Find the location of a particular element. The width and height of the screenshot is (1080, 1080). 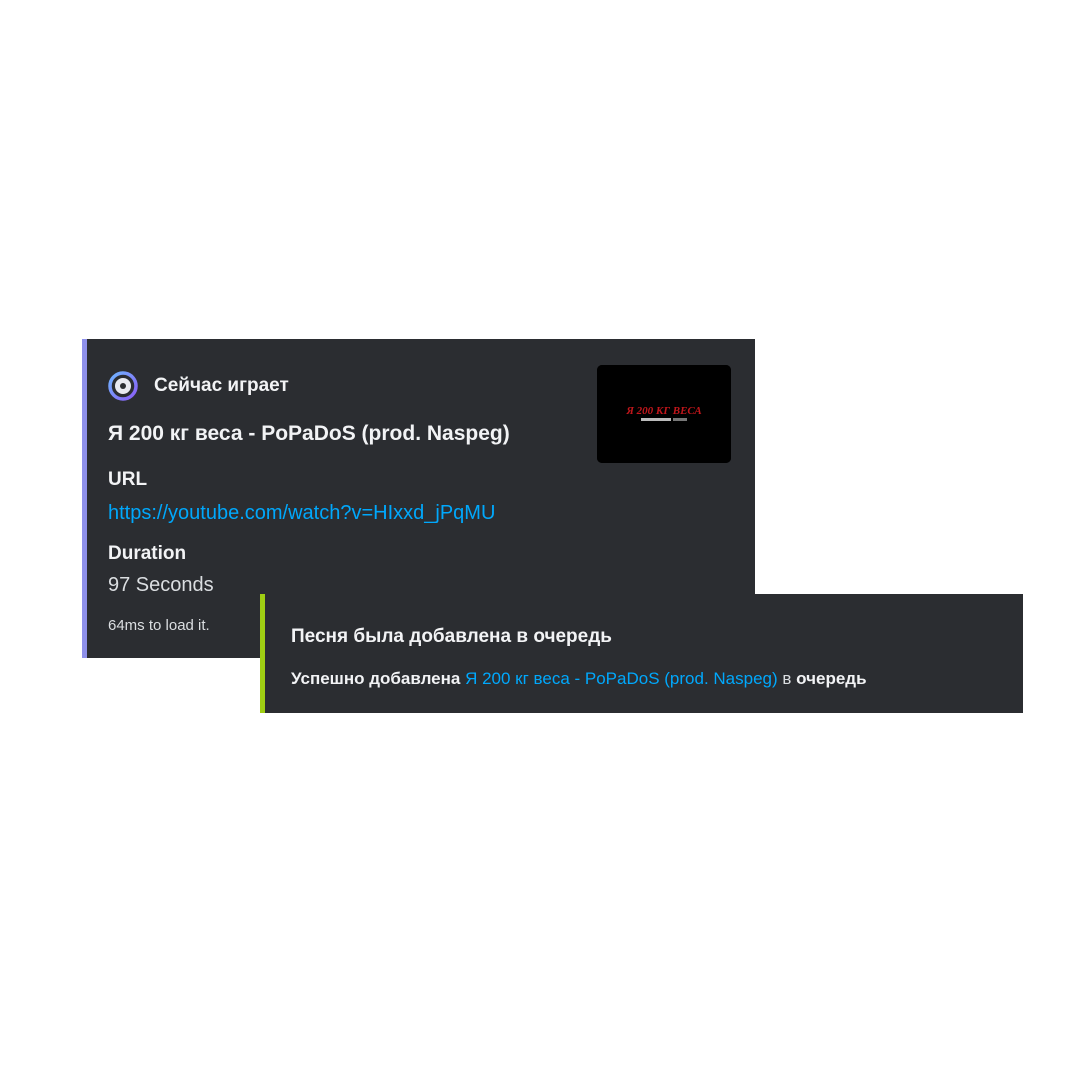

song-title: Я 200 кг веса - PoPaDoS (prod. Naspeg) is located at coordinates (309, 433).